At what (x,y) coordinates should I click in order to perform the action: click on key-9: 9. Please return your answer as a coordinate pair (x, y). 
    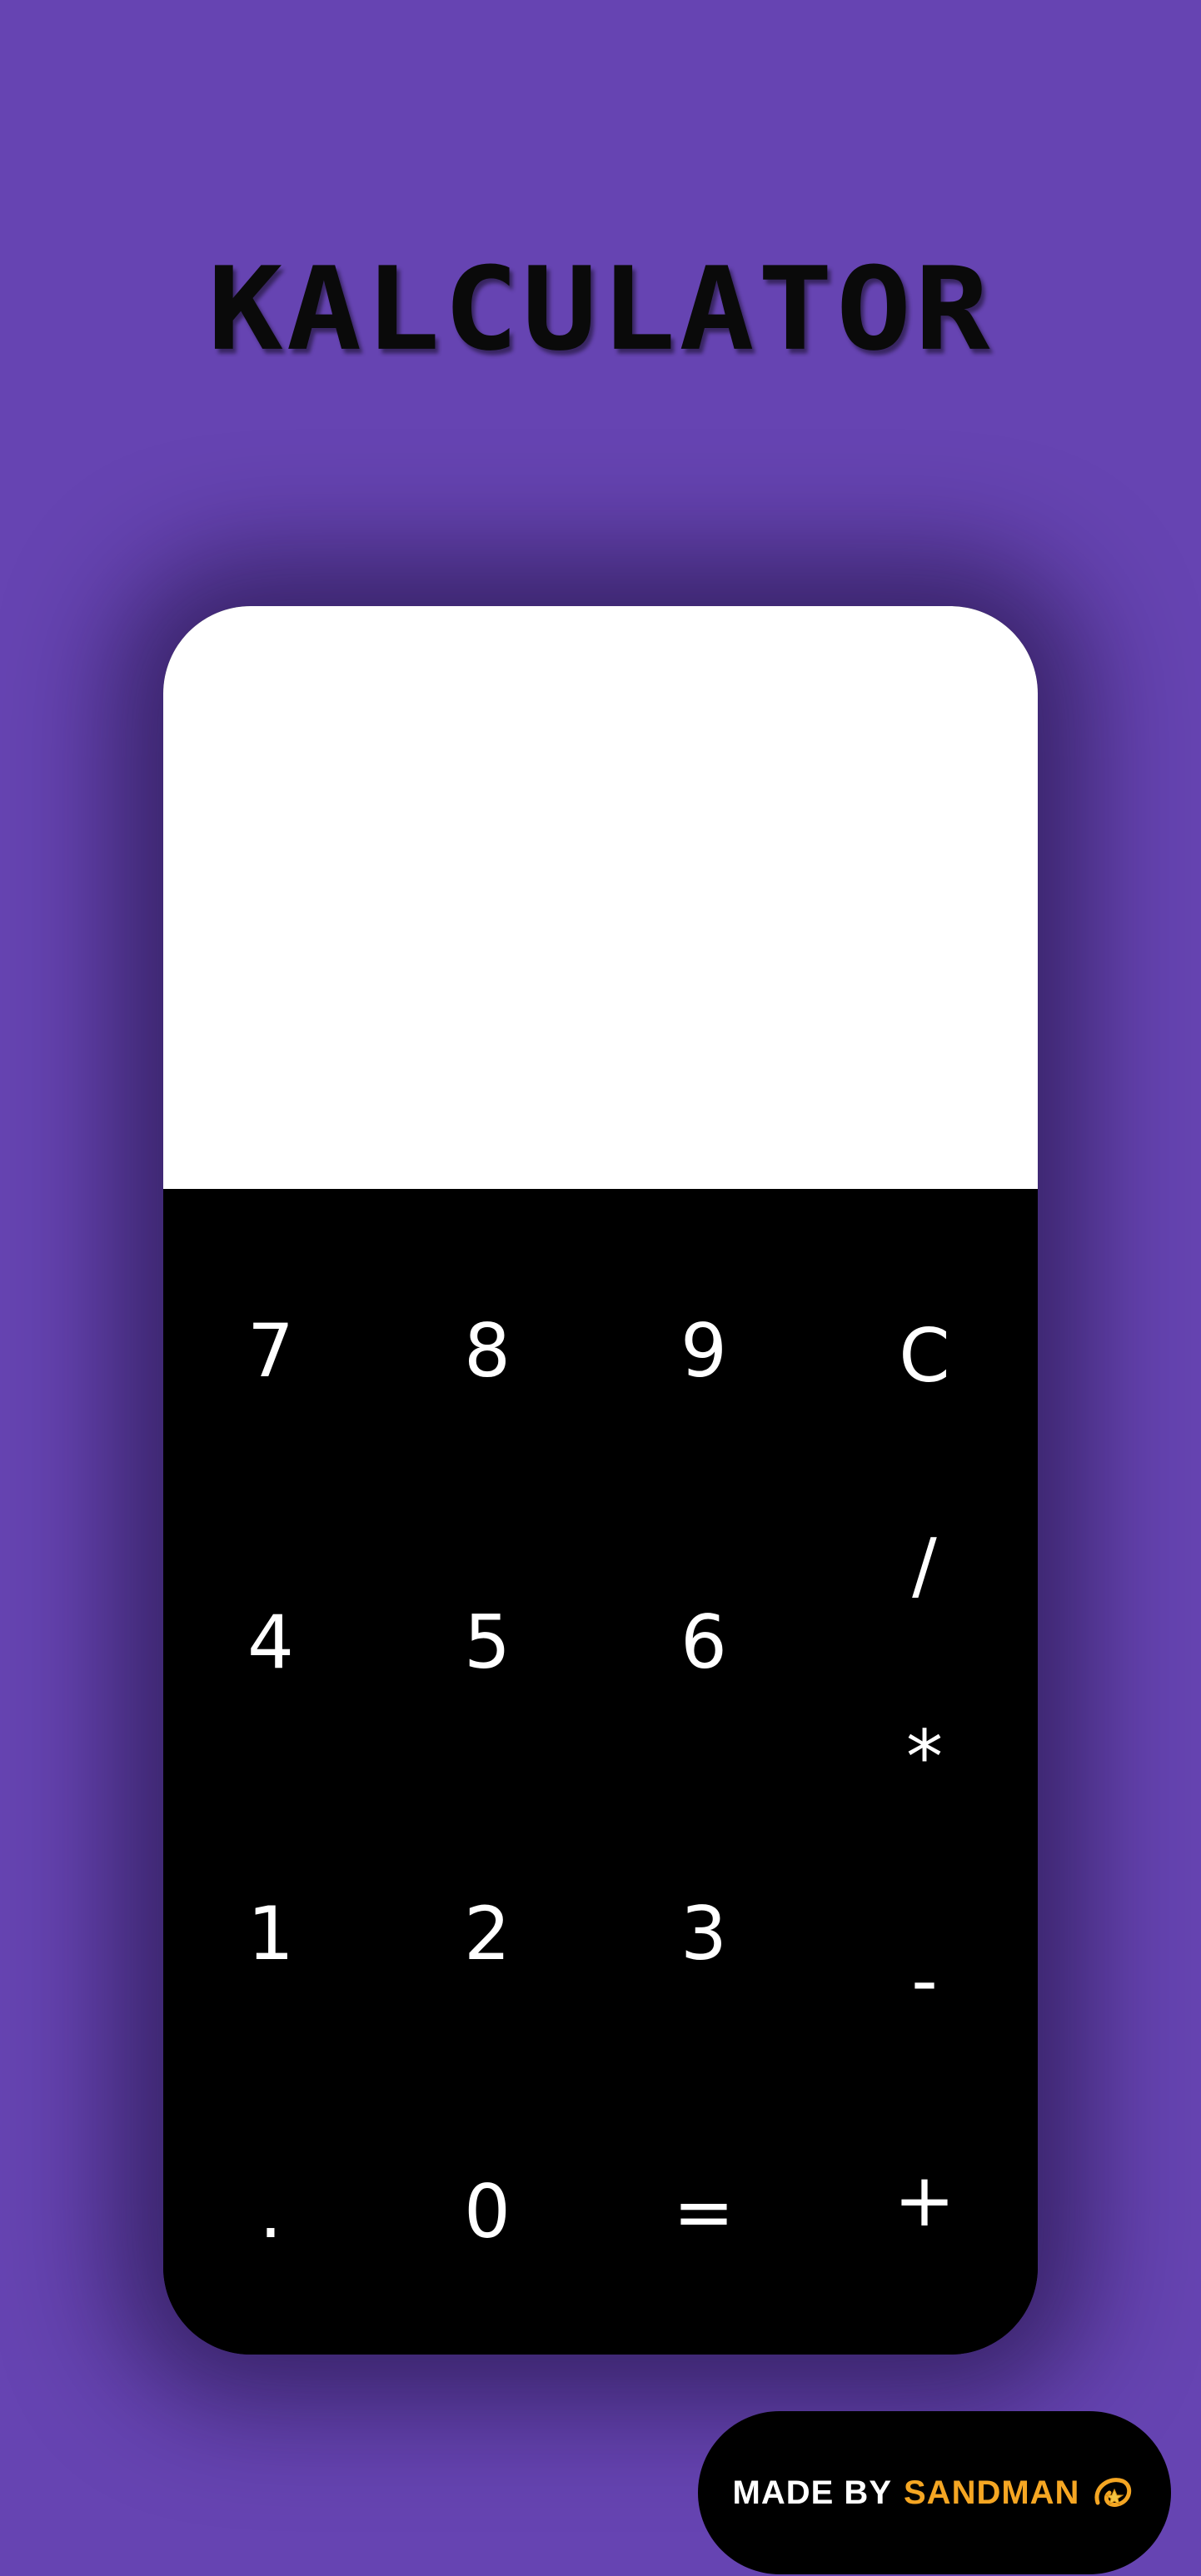
    Looking at the image, I should click on (704, 1350).